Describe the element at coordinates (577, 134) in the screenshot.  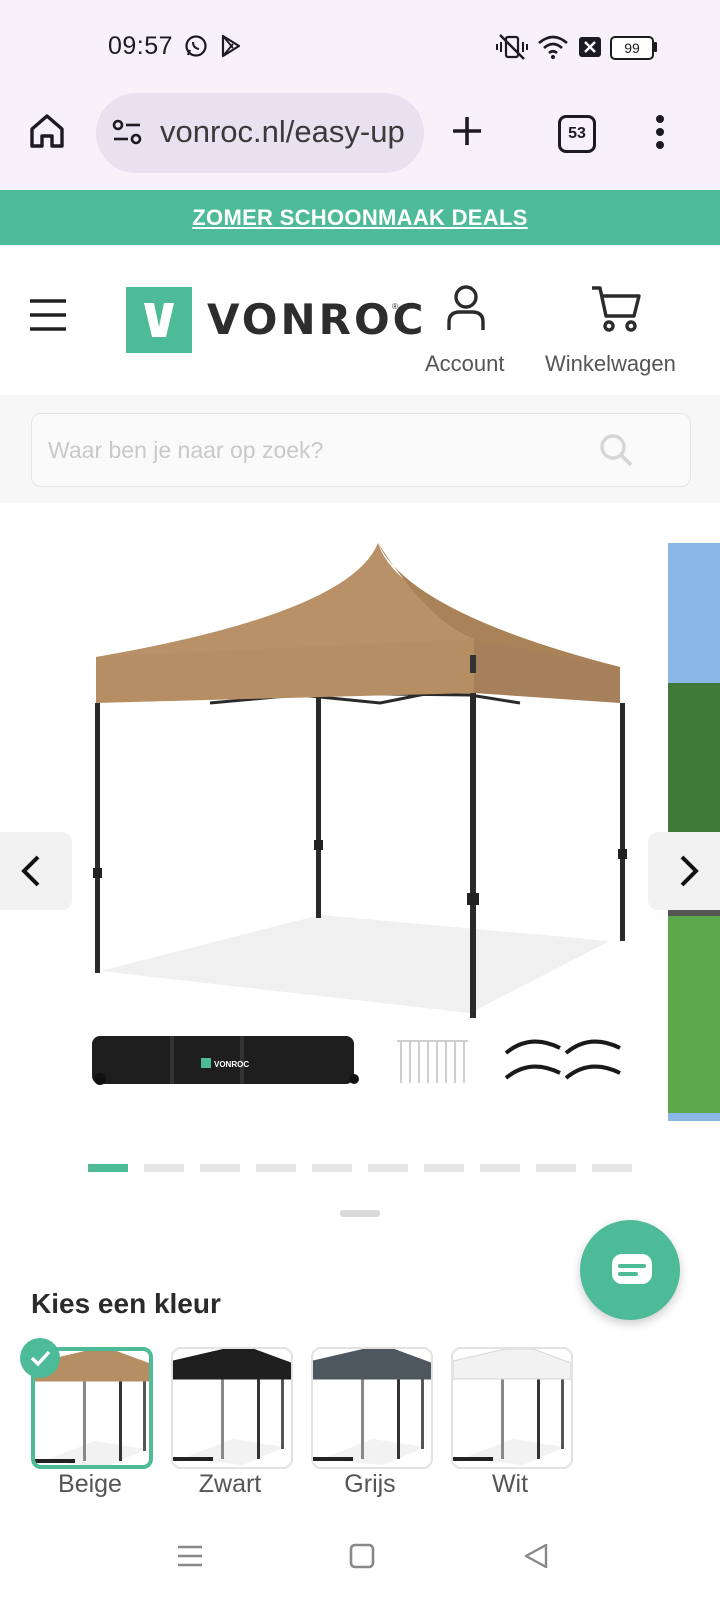
I see `tab-switcher-button: 53` at that location.